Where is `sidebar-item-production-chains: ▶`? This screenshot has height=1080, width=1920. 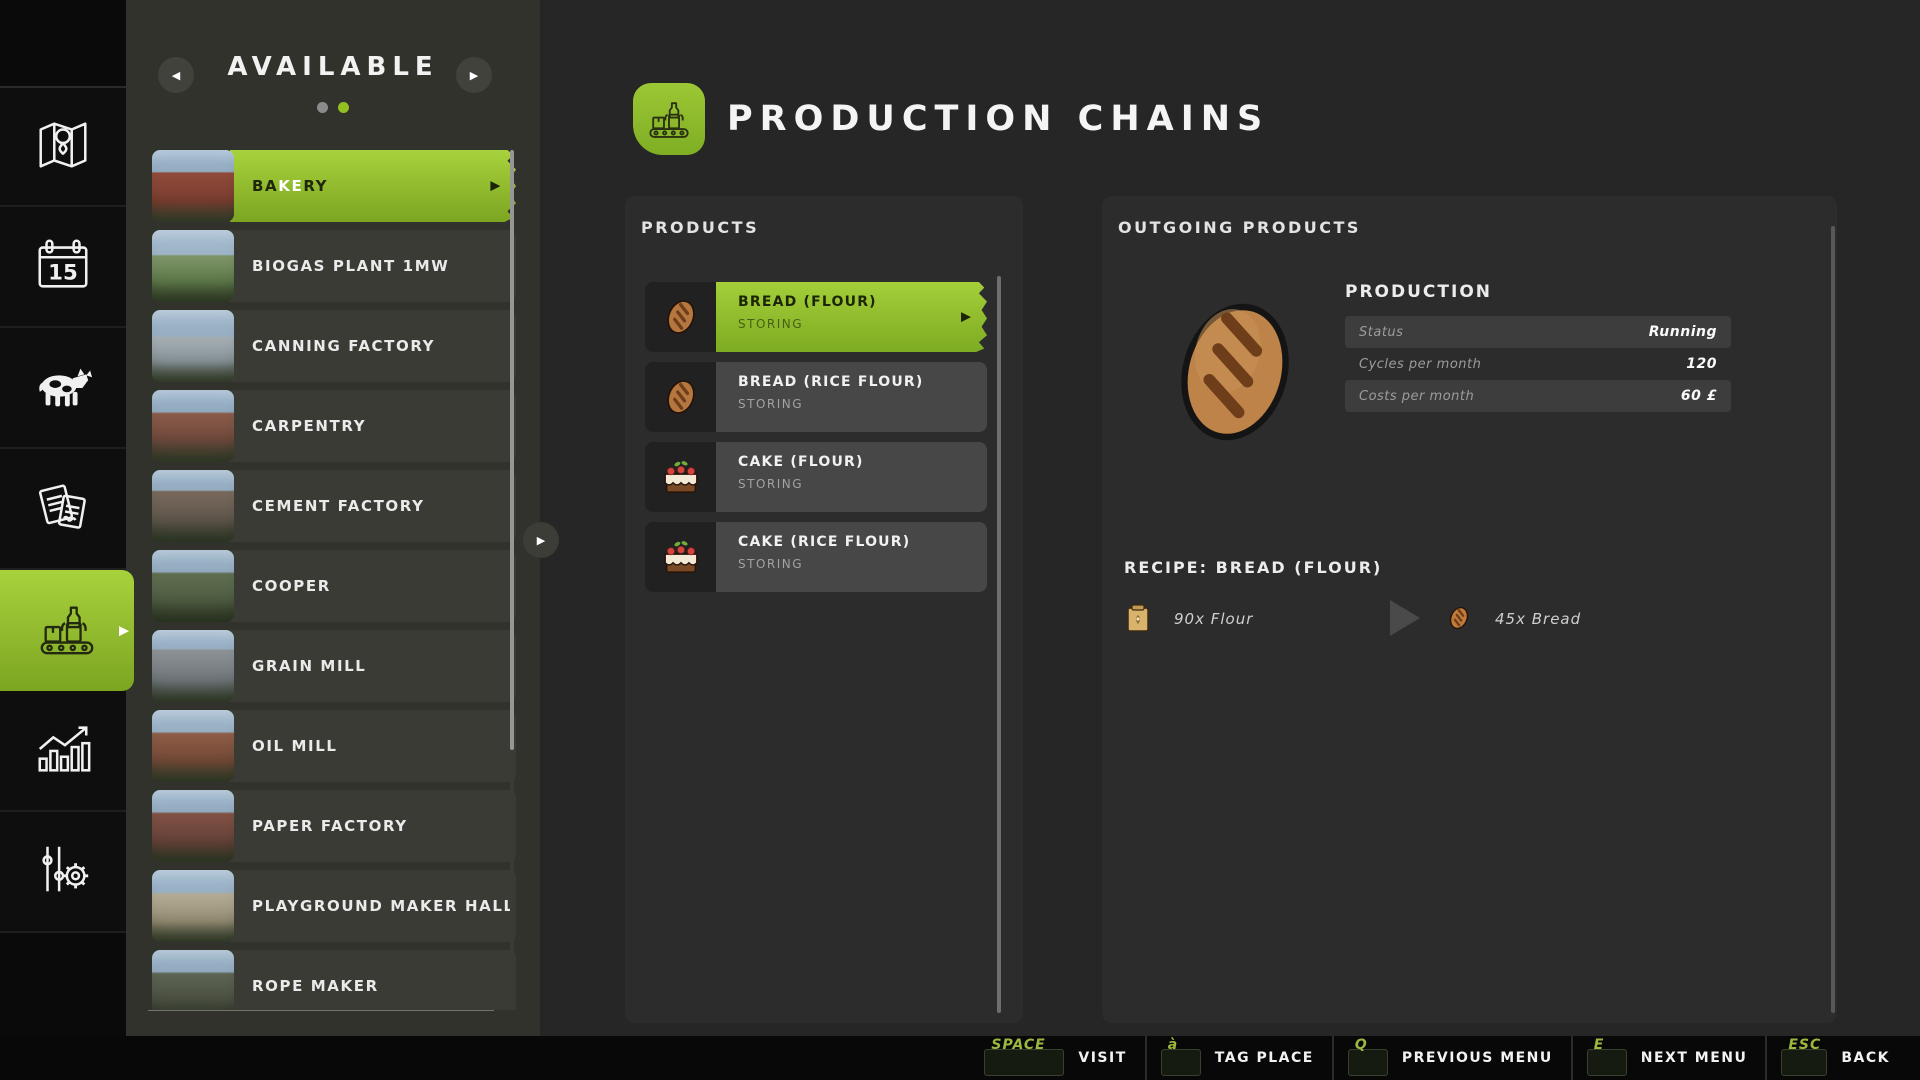 sidebar-item-production-chains: ▶ is located at coordinates (67, 630).